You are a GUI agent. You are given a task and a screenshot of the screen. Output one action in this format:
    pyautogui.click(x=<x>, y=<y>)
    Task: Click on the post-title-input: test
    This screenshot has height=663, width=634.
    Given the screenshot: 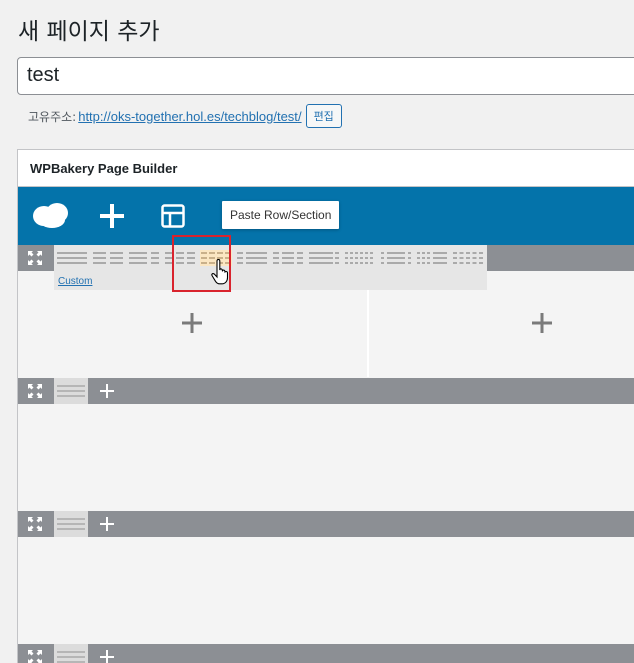 What is the action you would take?
    pyautogui.click(x=325, y=76)
    